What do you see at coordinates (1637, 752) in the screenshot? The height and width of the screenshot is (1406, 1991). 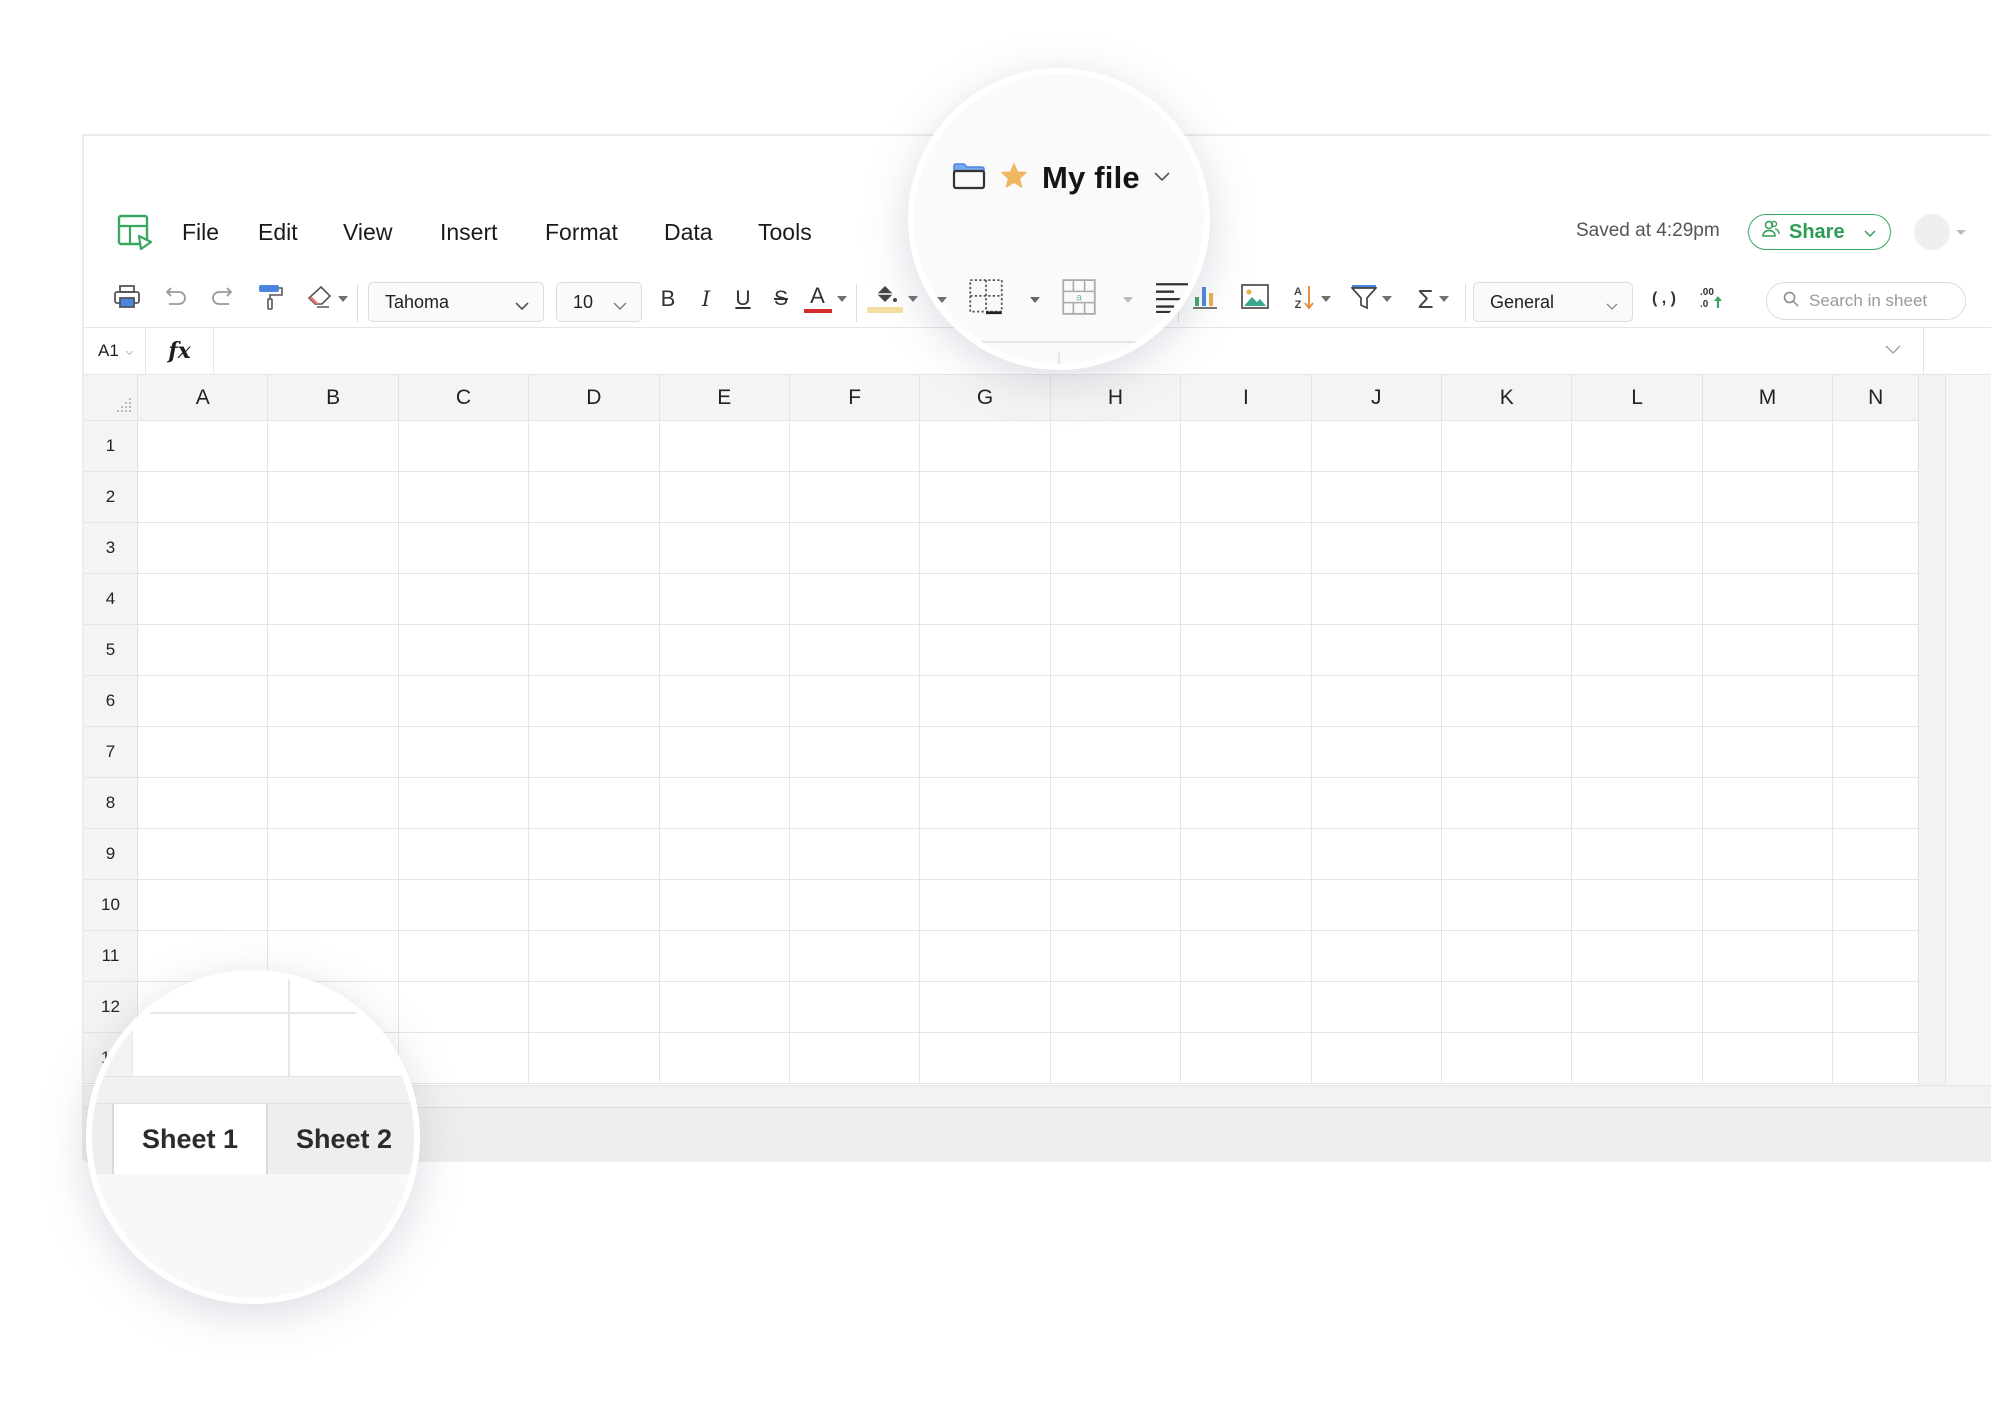 I see `cell-L7` at bounding box center [1637, 752].